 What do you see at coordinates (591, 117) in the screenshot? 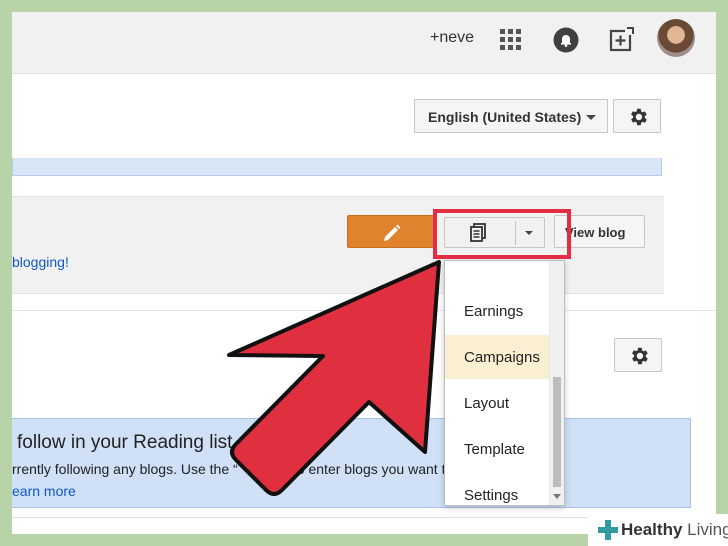
I see `chevron-down-icon` at bounding box center [591, 117].